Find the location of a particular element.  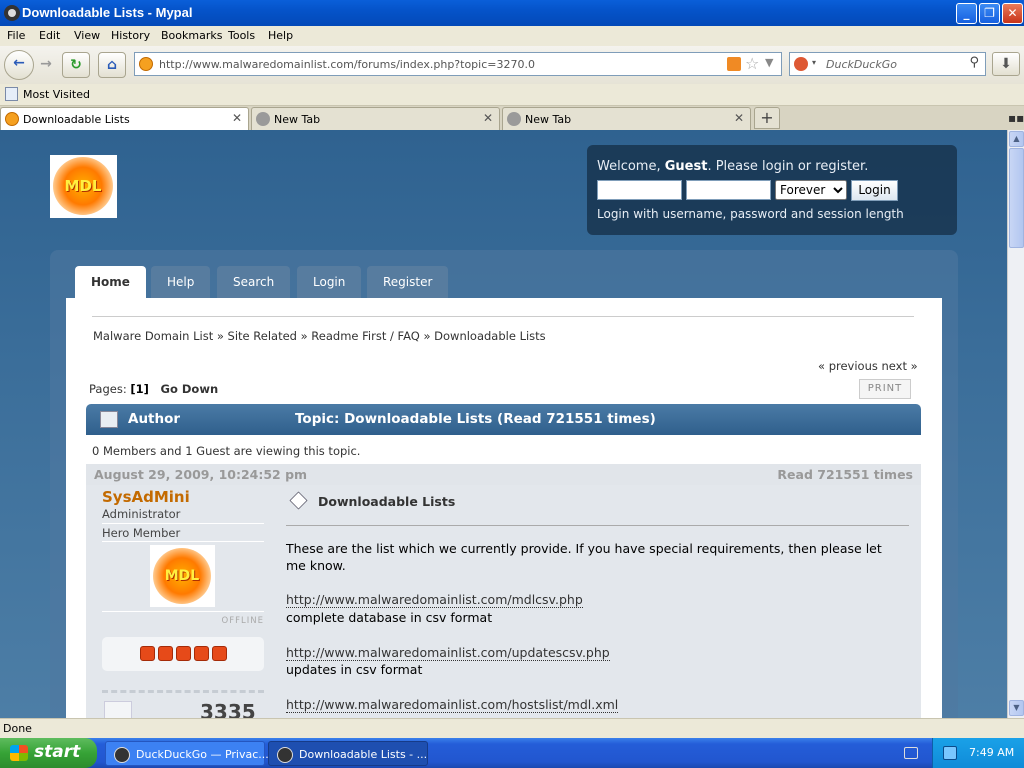

post-read-count: Read 721551 times is located at coordinates (845, 474).